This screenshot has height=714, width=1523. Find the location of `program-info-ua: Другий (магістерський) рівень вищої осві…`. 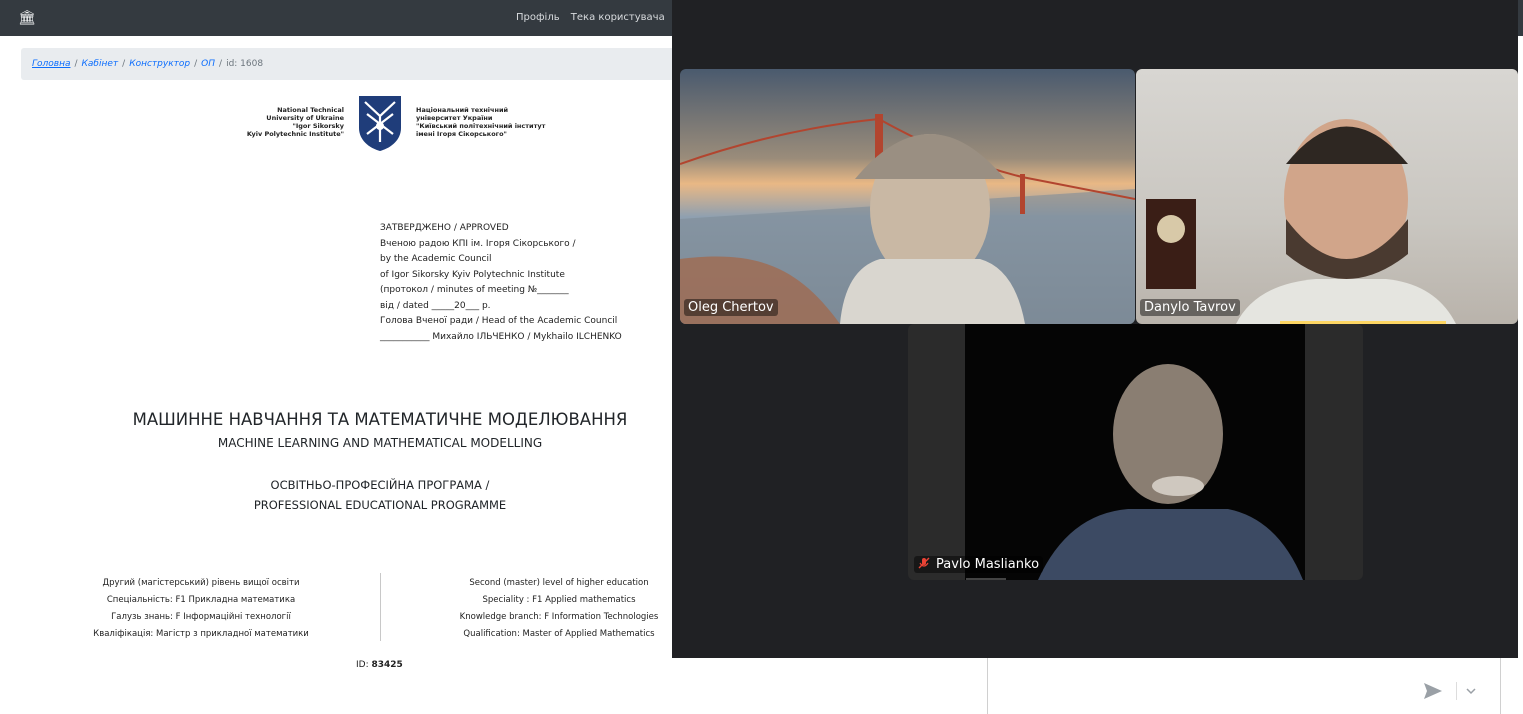

program-info-ua: Другий (магістерський) рівень вищої осві… is located at coordinates (201, 609).